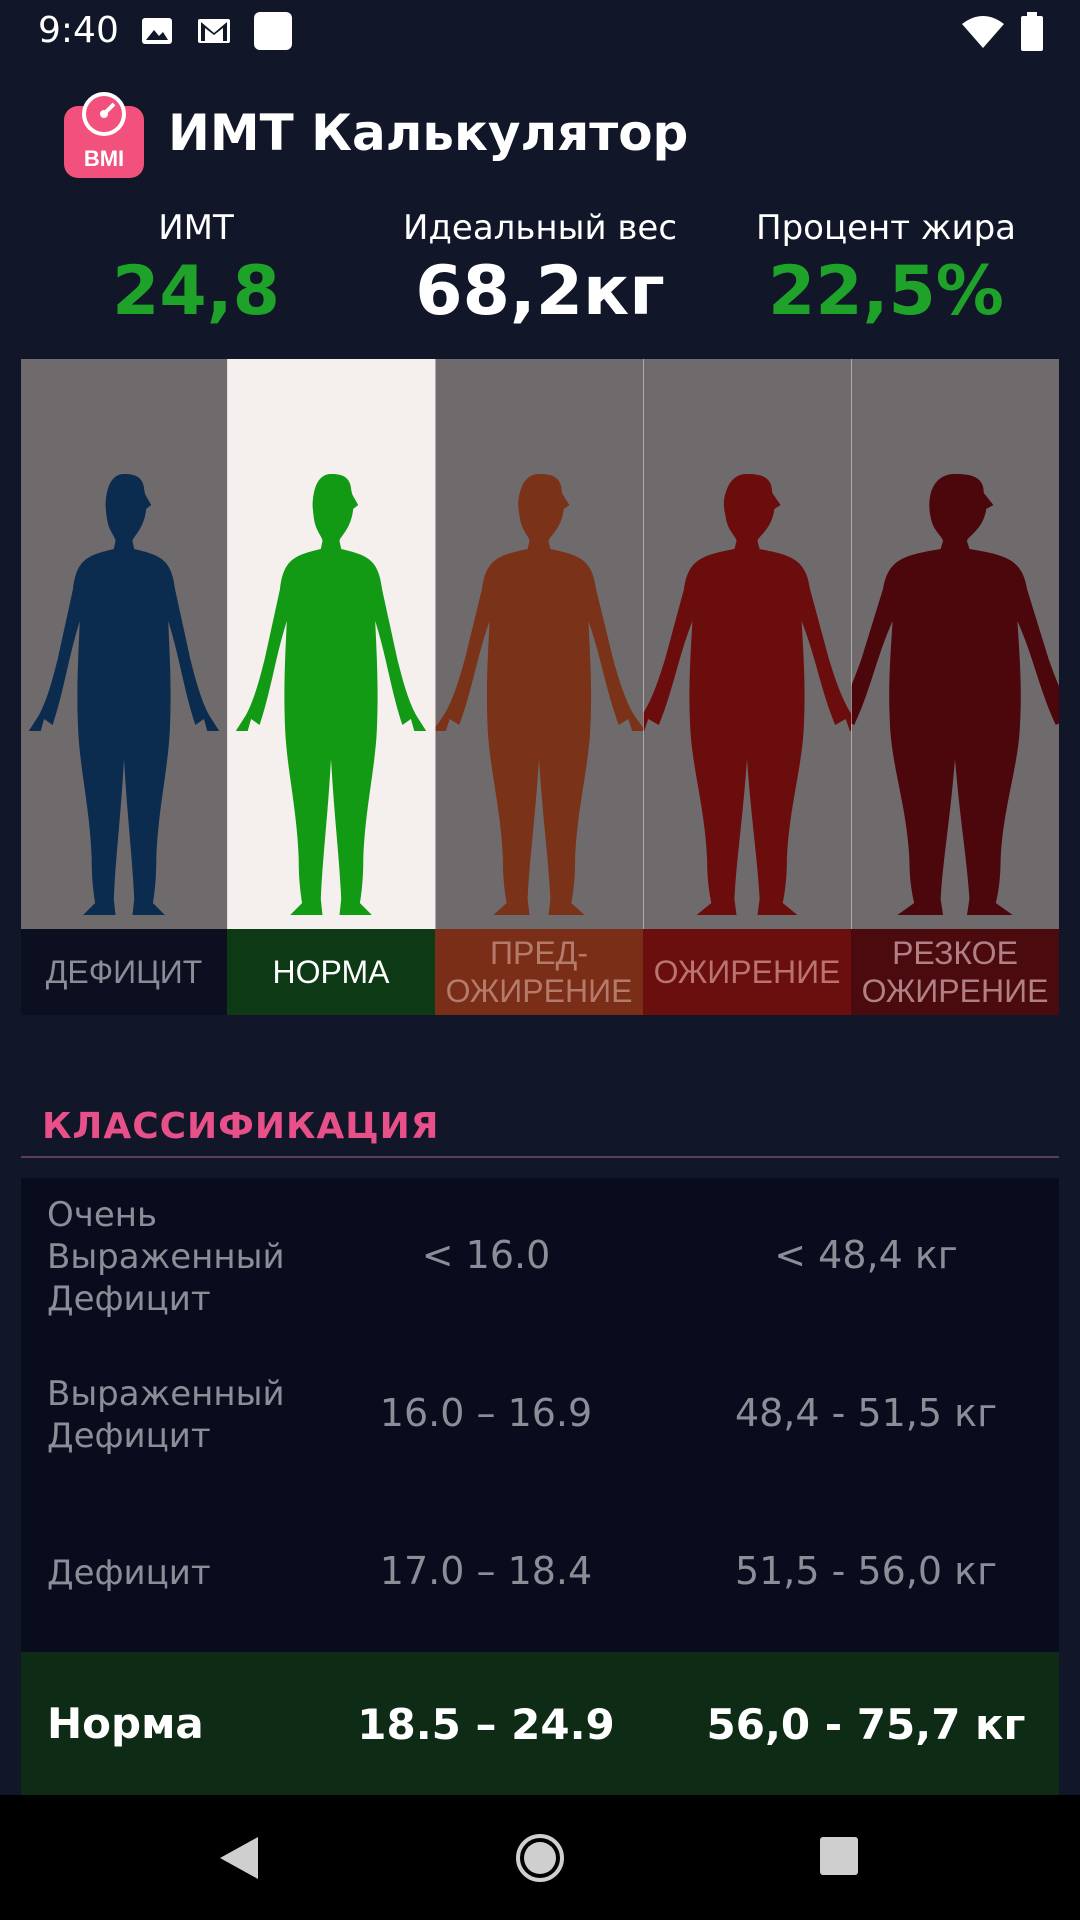  I want to click on status-bar: 9:40, so click(540, 32).